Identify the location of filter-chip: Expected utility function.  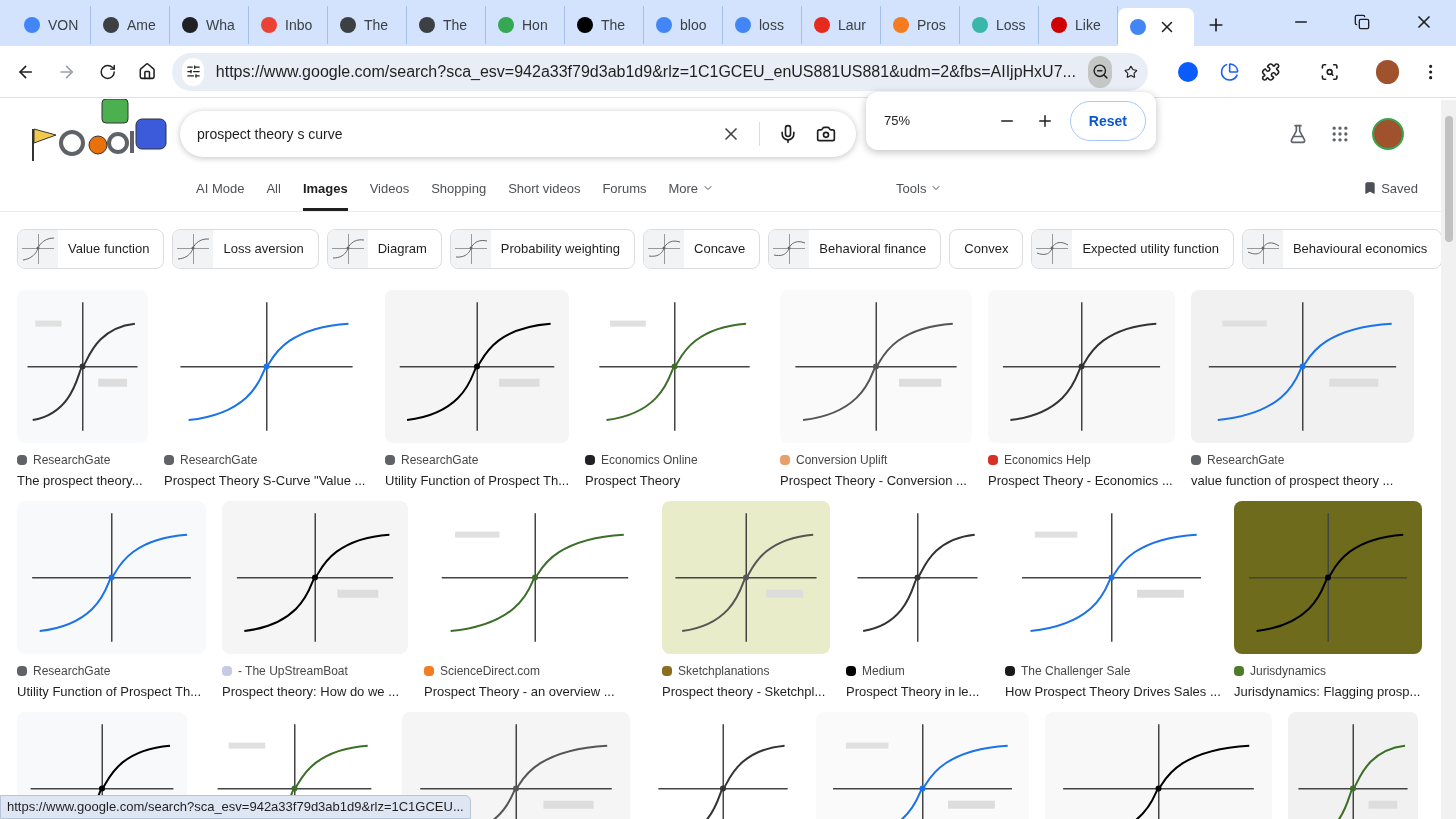
(1132, 249).